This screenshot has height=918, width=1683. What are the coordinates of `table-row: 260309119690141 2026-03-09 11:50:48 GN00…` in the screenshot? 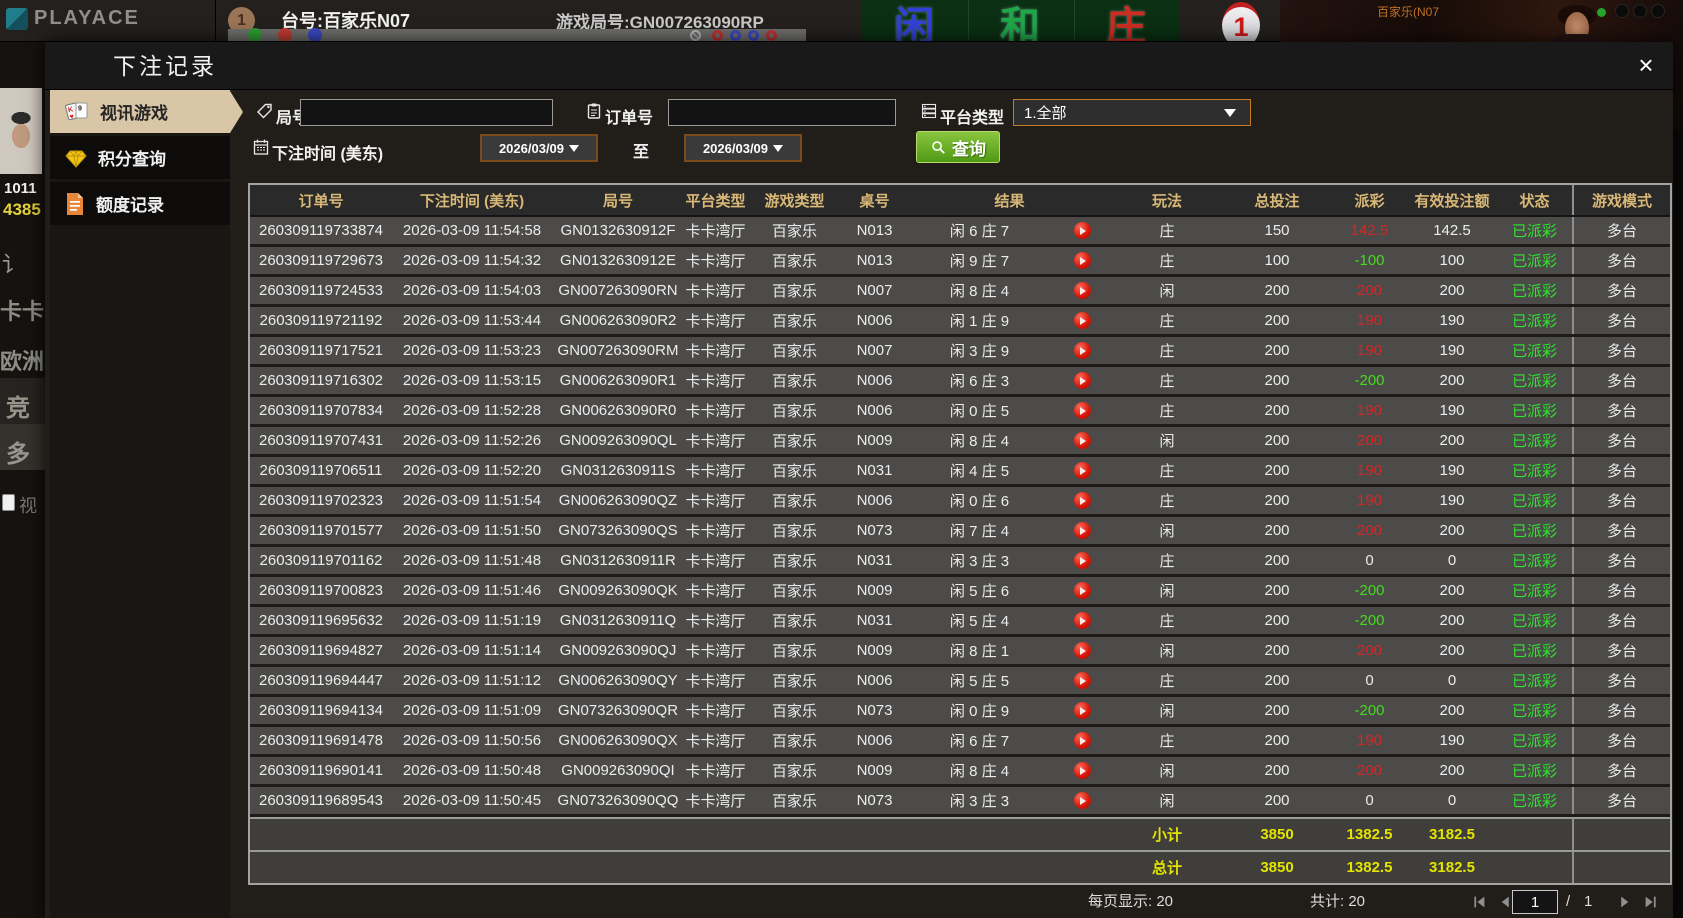 It's located at (960, 772).